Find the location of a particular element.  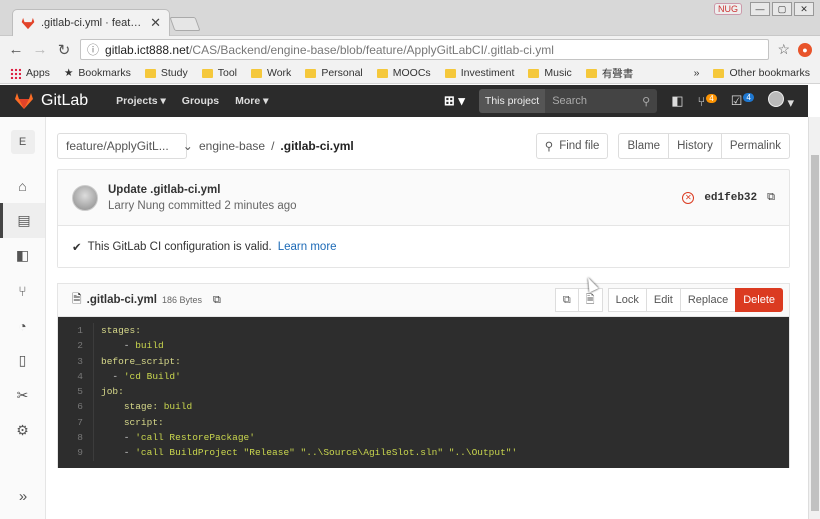

delete-button: Delete is located at coordinates (759, 300).